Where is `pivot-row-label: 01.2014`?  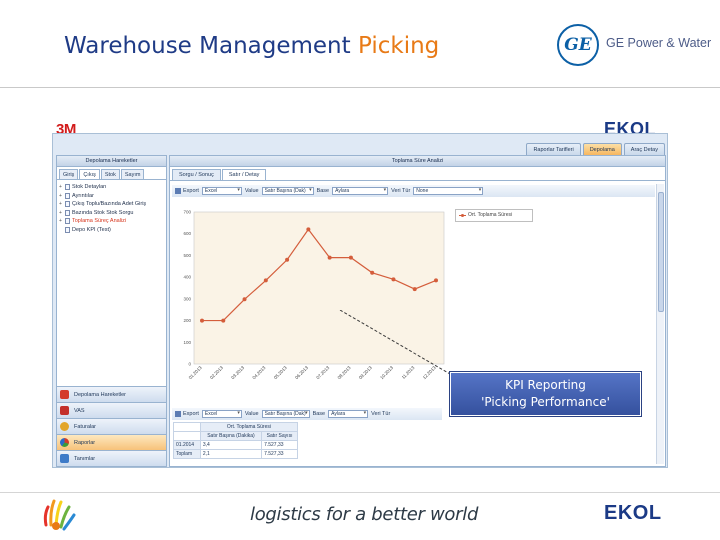
pivot-row-label: 01.2014 is located at coordinates (187, 445).